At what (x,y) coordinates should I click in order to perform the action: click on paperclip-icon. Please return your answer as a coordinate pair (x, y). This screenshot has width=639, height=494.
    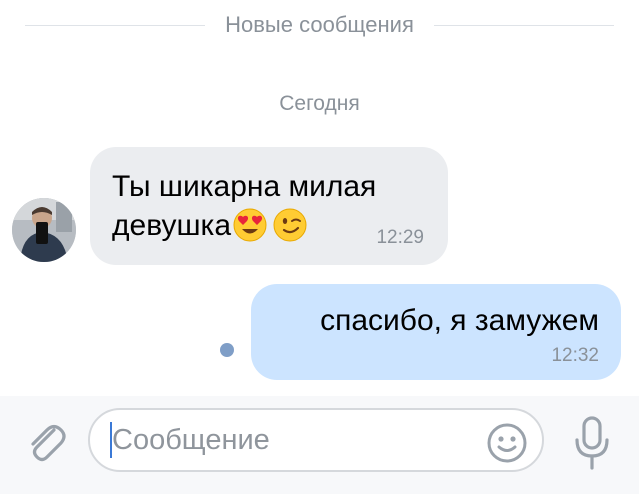
    Looking at the image, I should click on (46, 443).